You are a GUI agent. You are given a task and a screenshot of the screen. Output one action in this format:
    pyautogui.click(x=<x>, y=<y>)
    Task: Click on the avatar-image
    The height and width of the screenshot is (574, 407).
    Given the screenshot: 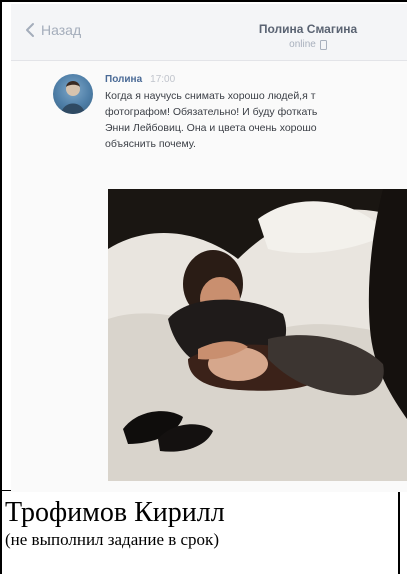 What is the action you would take?
    pyautogui.click(x=73, y=97)
    